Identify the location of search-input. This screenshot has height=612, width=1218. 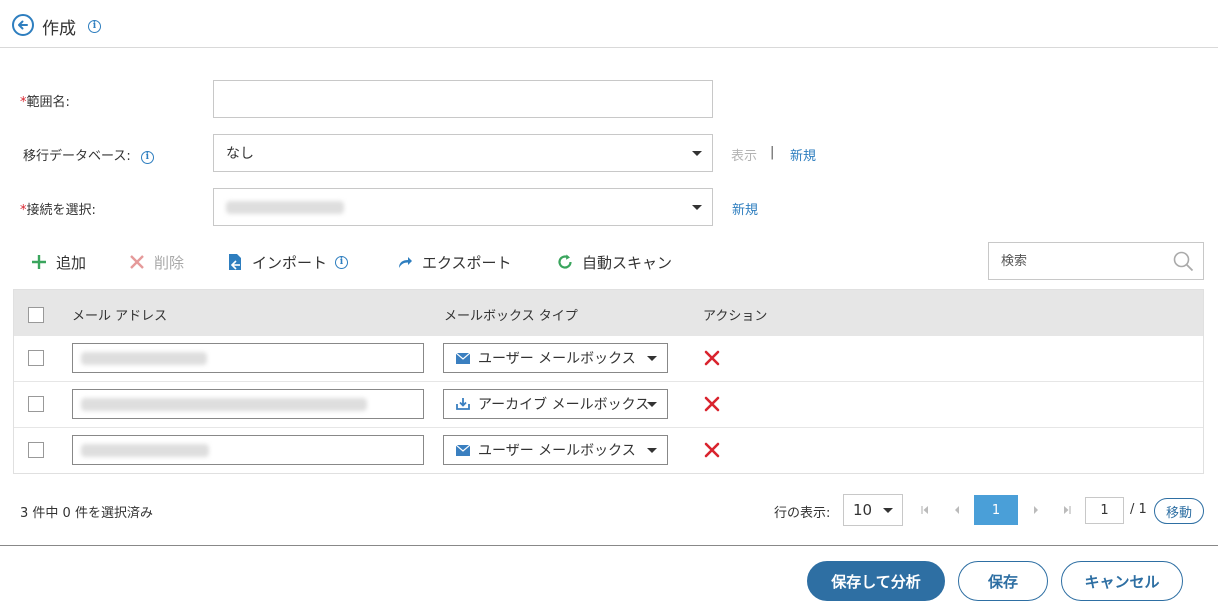
(1081, 261).